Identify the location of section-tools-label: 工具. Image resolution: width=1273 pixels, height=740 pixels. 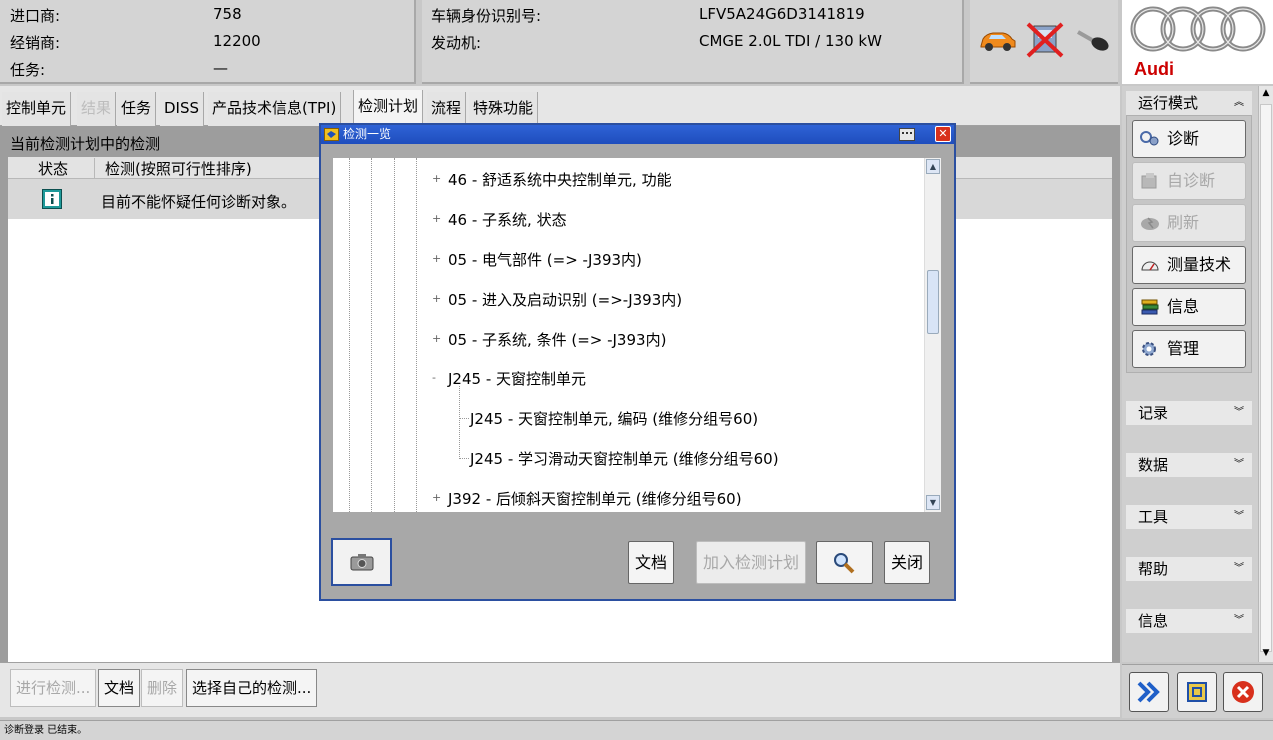
(1153, 517).